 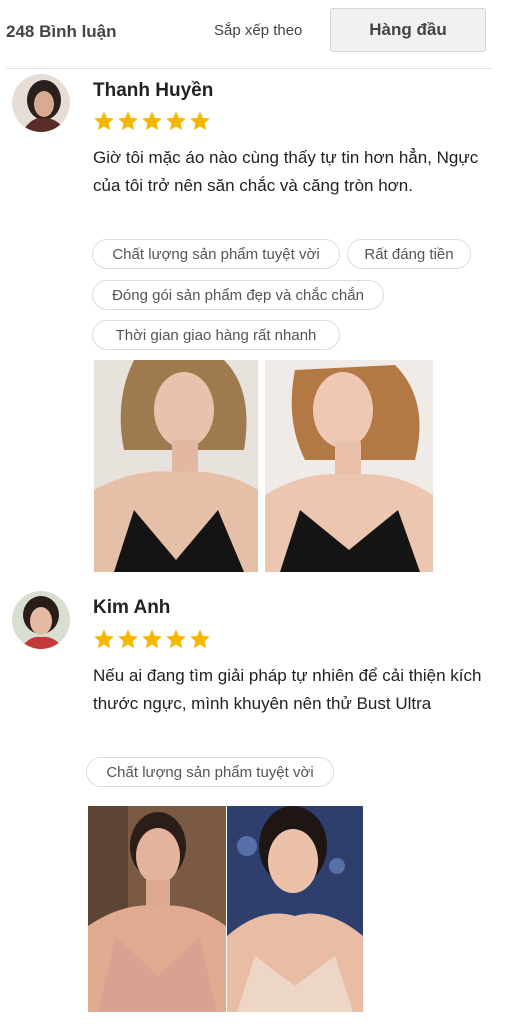 I want to click on sort-label: Sắp xếp theo, so click(x=258, y=30).